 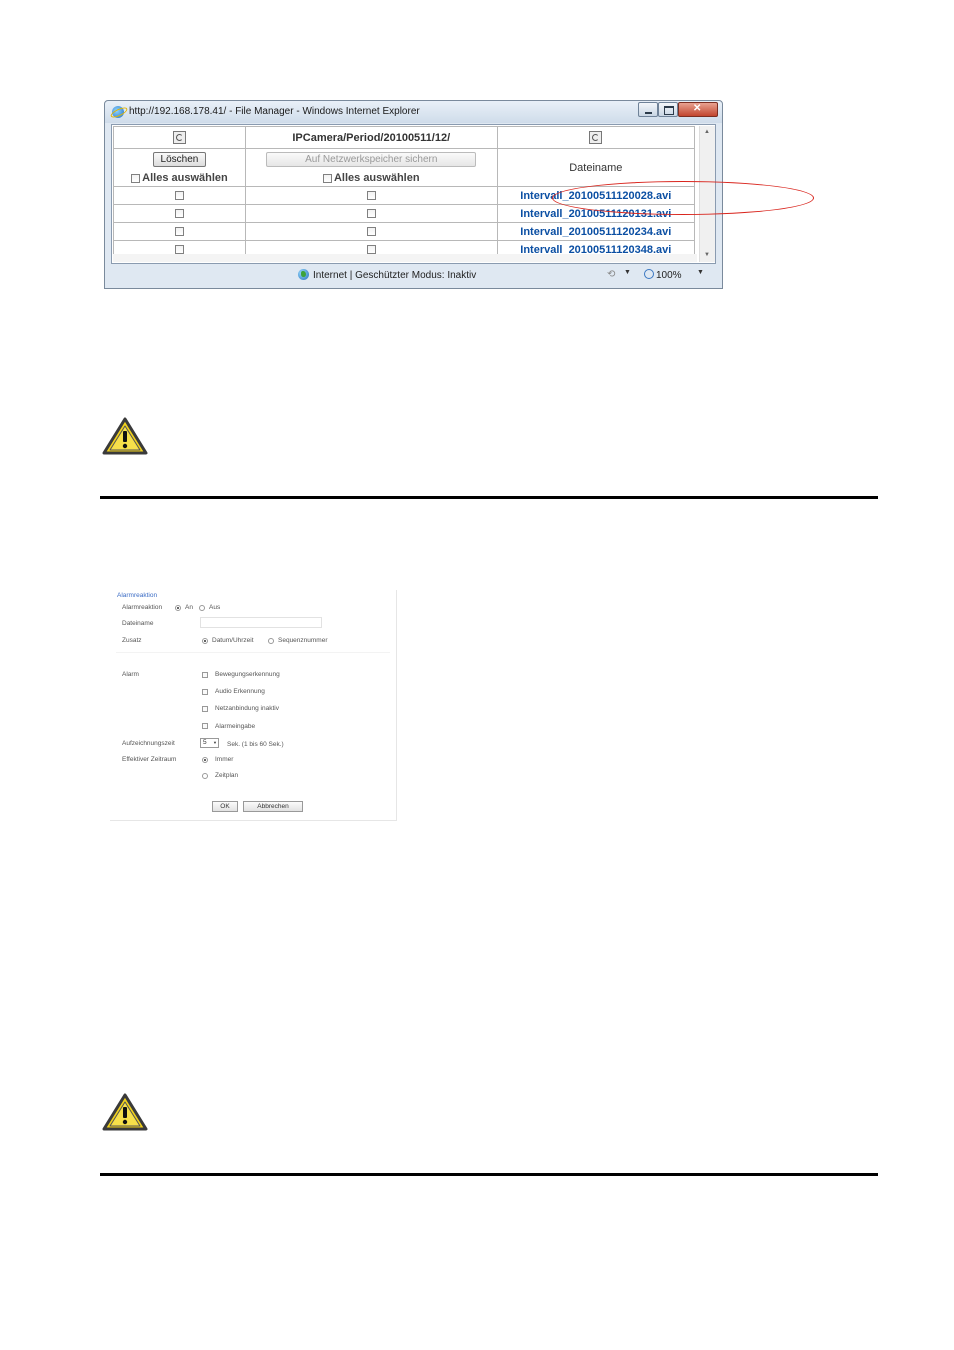 What do you see at coordinates (683, 198) in the screenshot?
I see `highlight-annotation` at bounding box center [683, 198].